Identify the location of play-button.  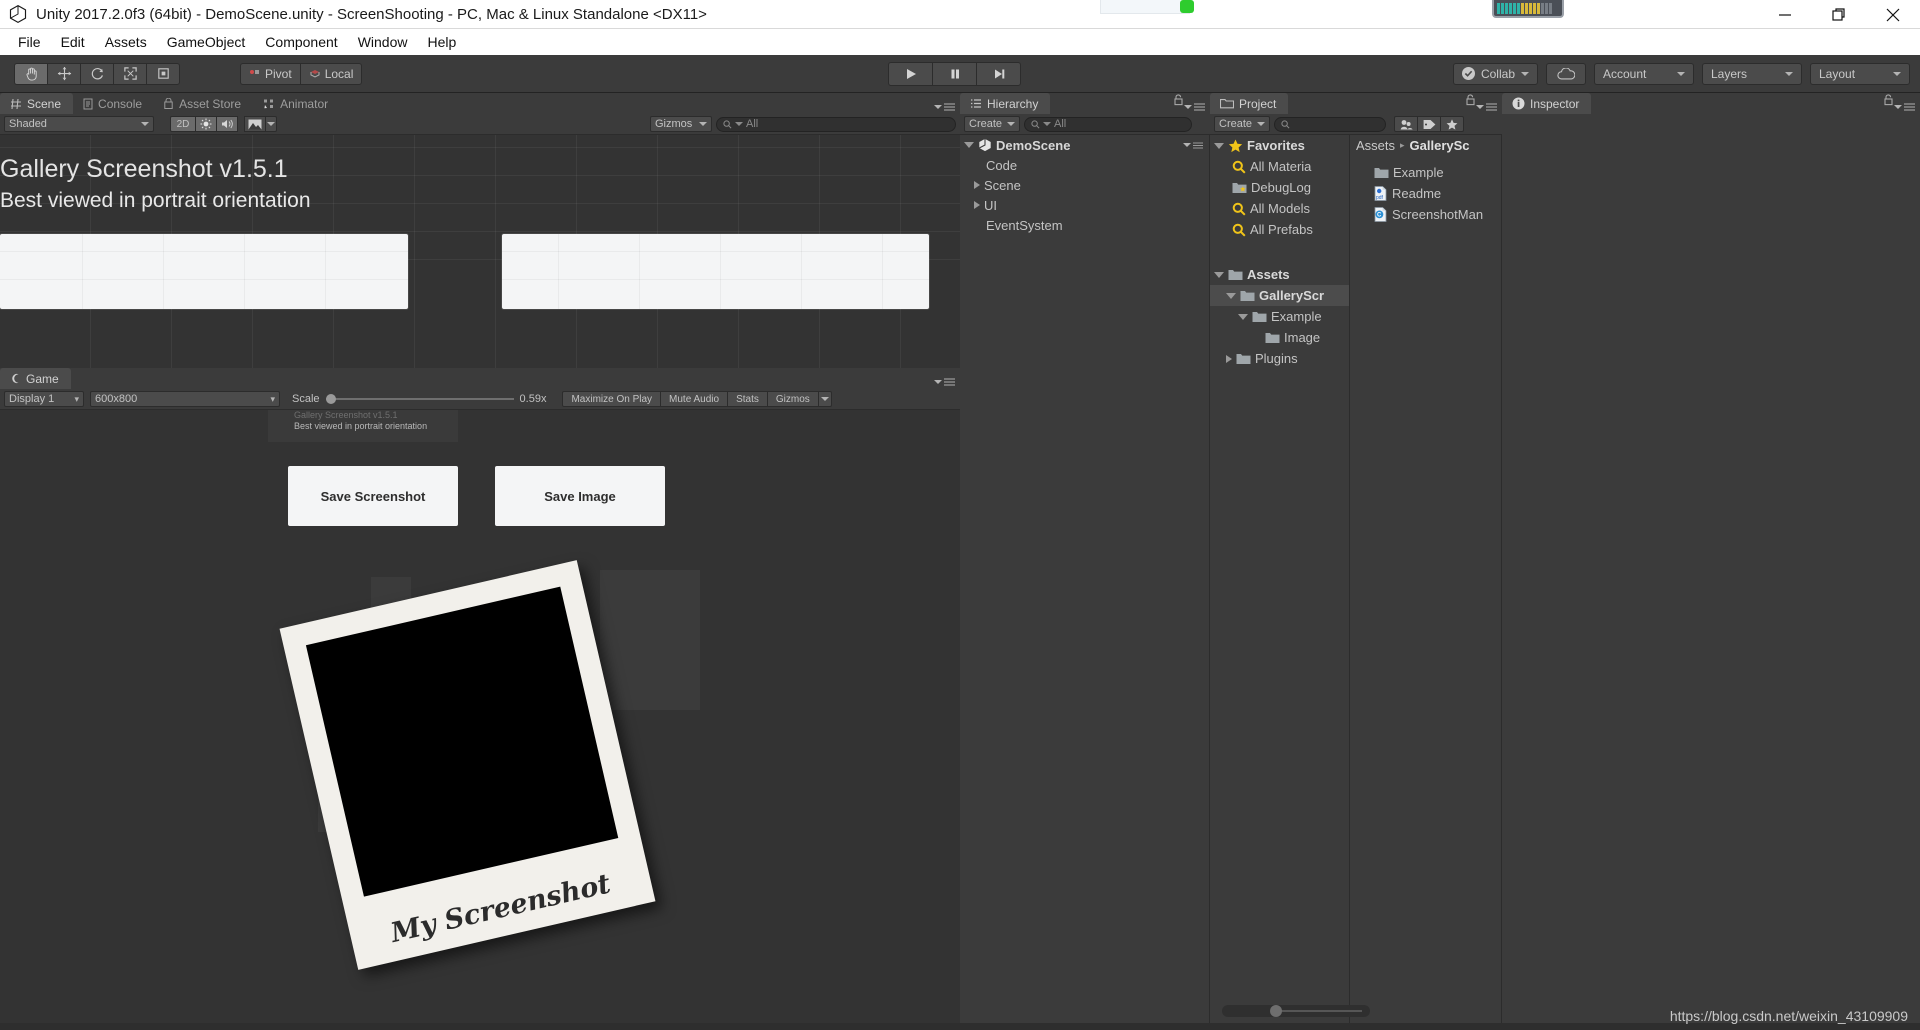
(910, 73).